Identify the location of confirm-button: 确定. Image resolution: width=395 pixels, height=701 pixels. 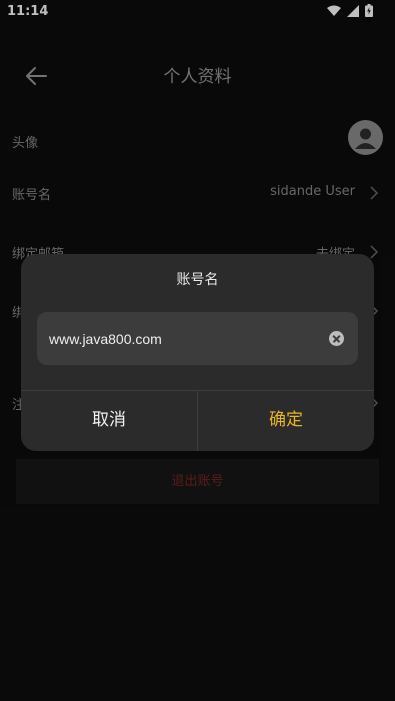
(286, 421).